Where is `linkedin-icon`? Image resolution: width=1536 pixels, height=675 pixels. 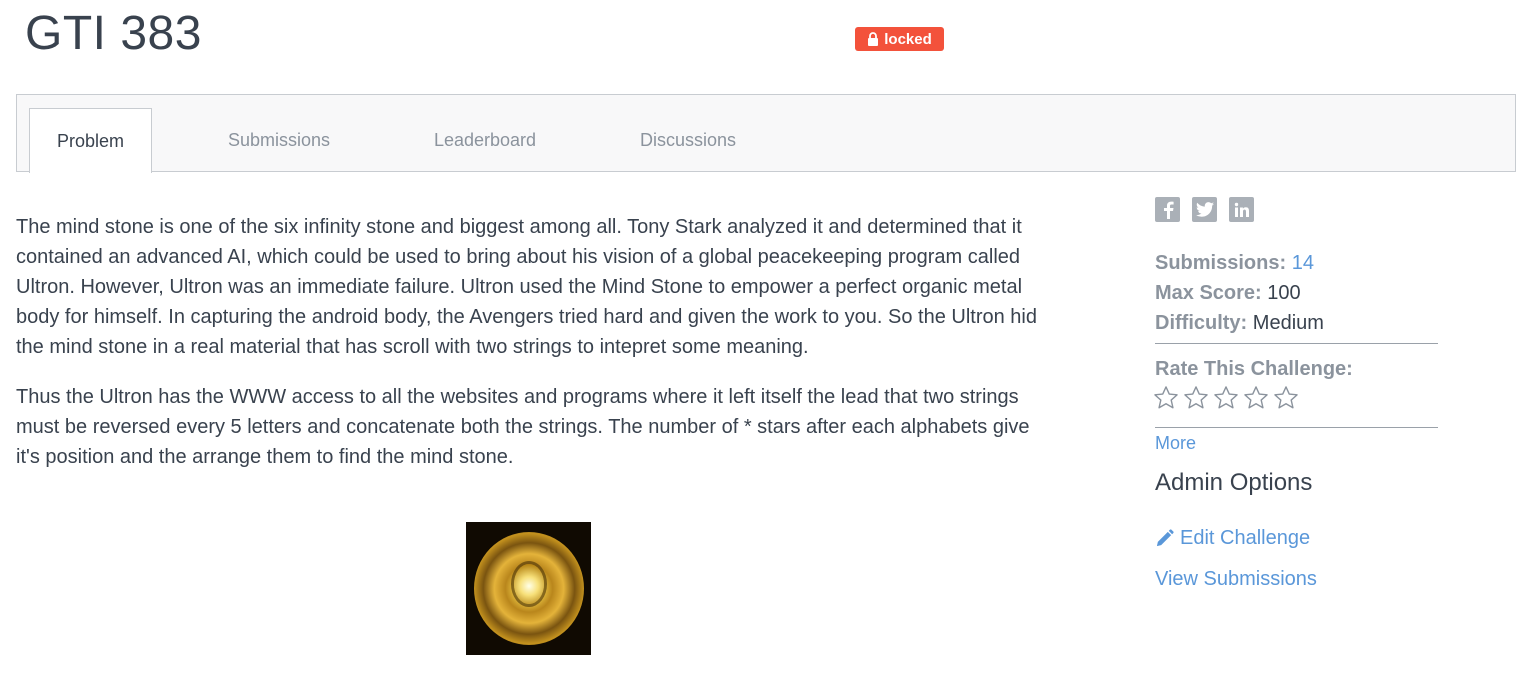
linkedin-icon is located at coordinates (1241, 209).